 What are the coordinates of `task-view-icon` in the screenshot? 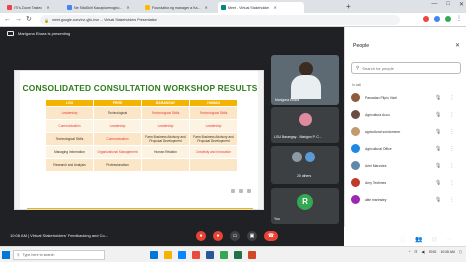 It's located at (154, 255).